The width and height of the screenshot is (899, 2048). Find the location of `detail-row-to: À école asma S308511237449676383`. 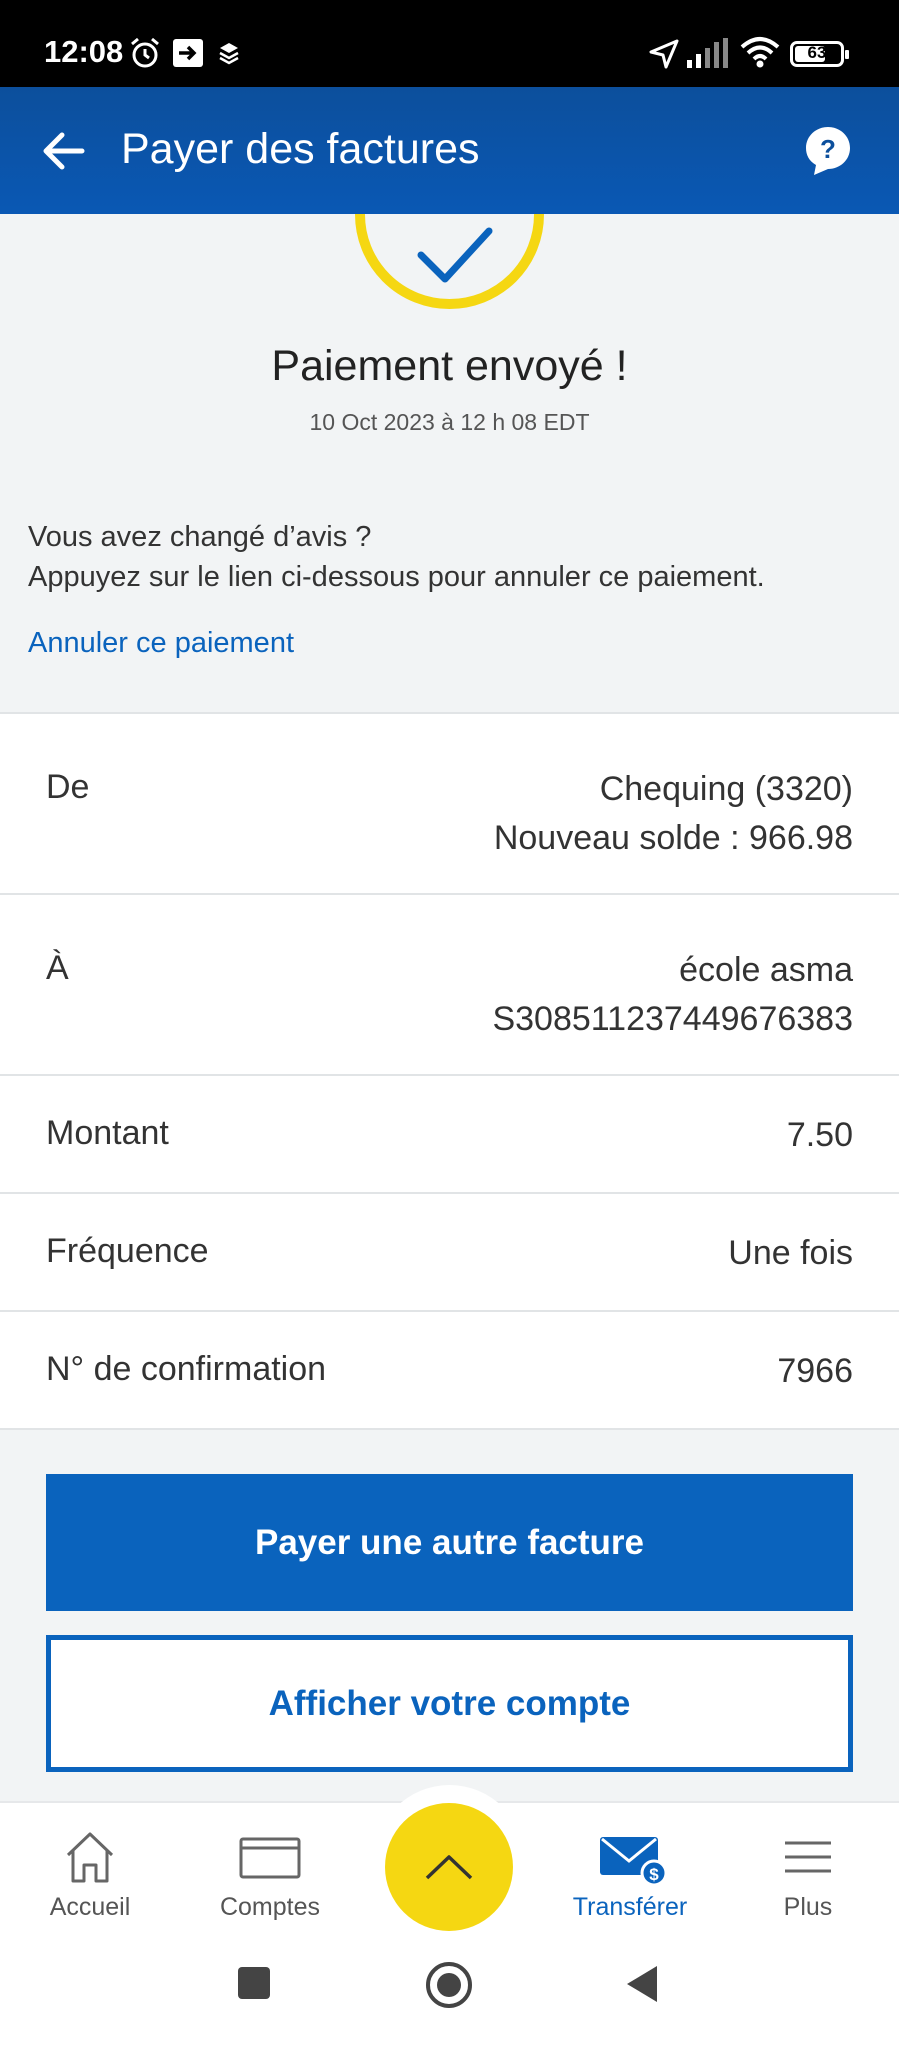

detail-row-to: À école asma S308511237449676383 is located at coordinates (449, 985).